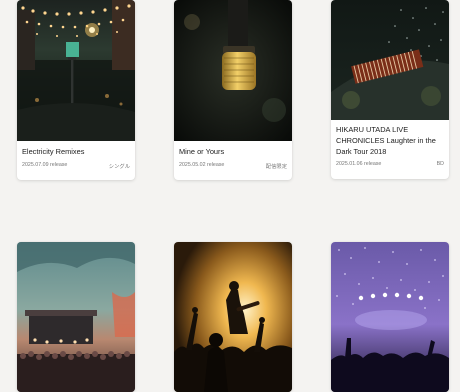  What do you see at coordinates (233, 166) in the screenshot?
I see `release-meta: 2025.05.02 release 配信限定` at bounding box center [233, 166].